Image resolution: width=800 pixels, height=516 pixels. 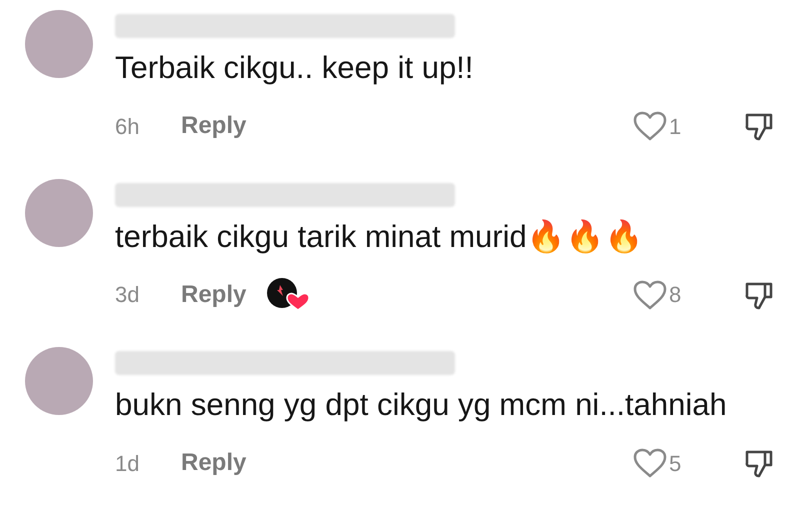 What do you see at coordinates (421, 405) in the screenshot?
I see `comment-text: bukn senng yg dpt cikgu yg mcm ni...tahniah` at bounding box center [421, 405].